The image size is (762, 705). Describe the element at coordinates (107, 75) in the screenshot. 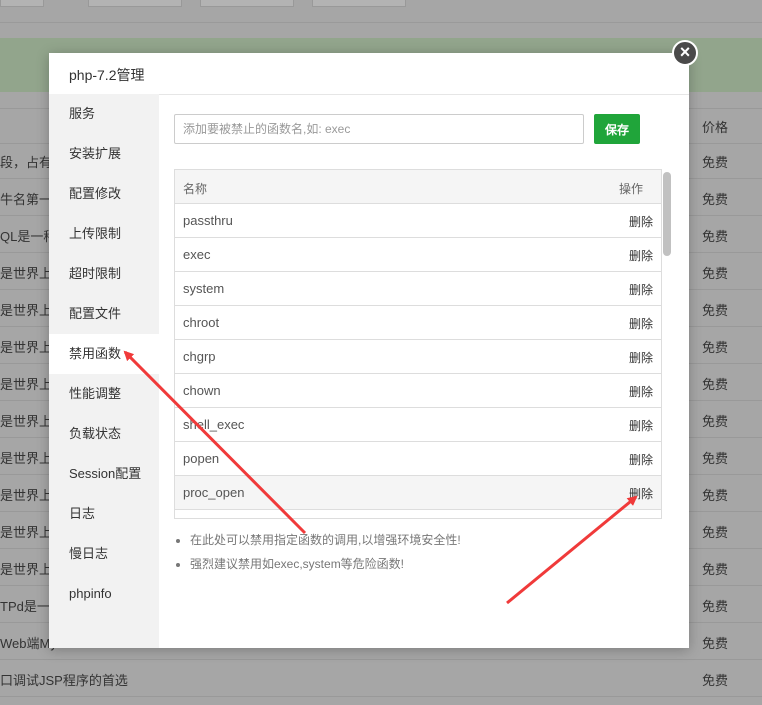

I see `dialog-title: php-7.2管理` at that location.